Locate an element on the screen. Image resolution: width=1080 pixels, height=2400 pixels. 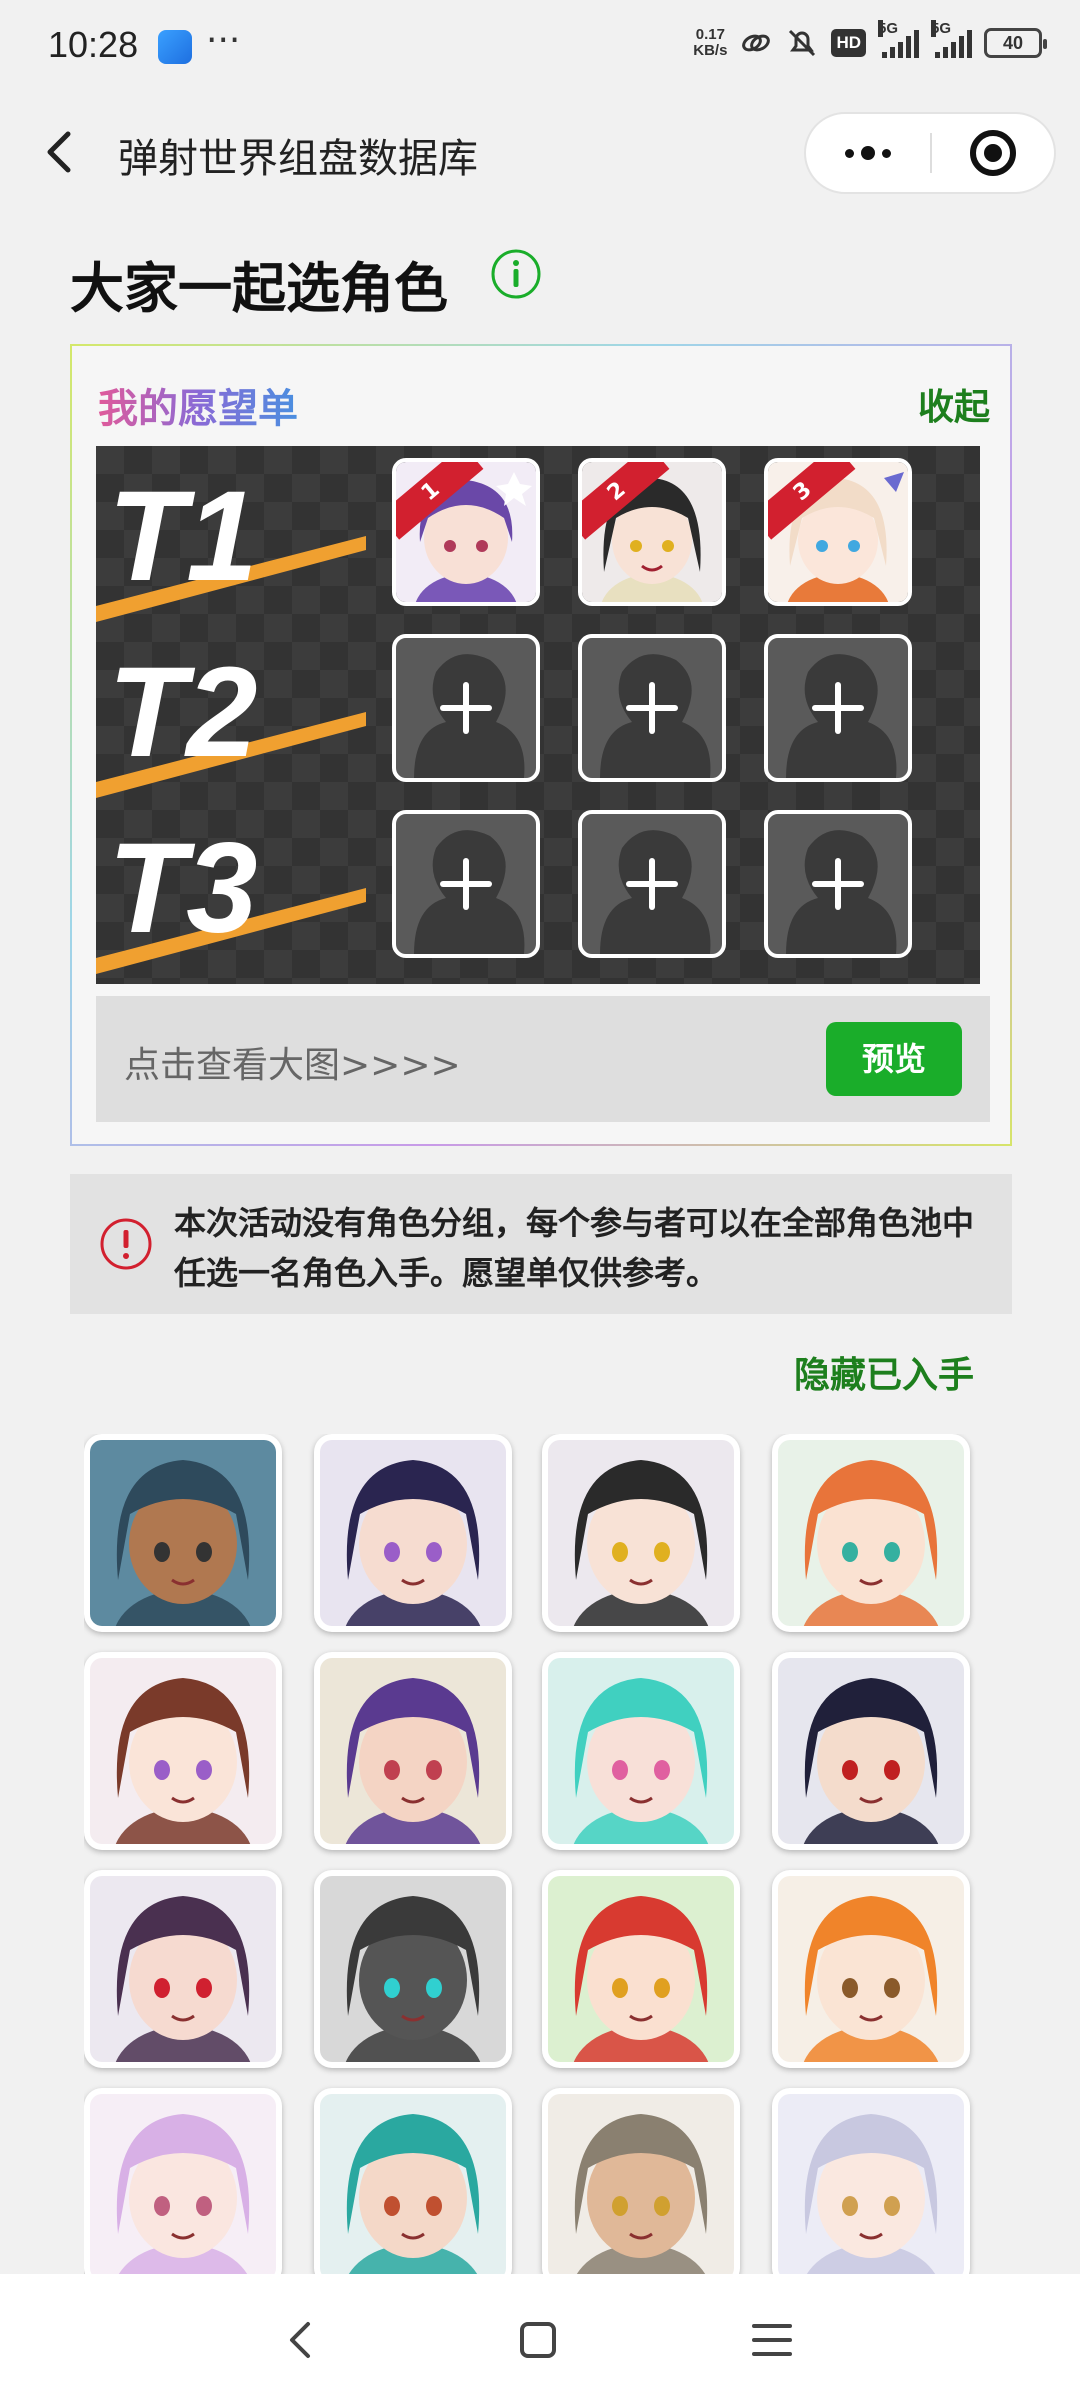
portrait-navy-hair-girl is located at coordinates (413, 1533).